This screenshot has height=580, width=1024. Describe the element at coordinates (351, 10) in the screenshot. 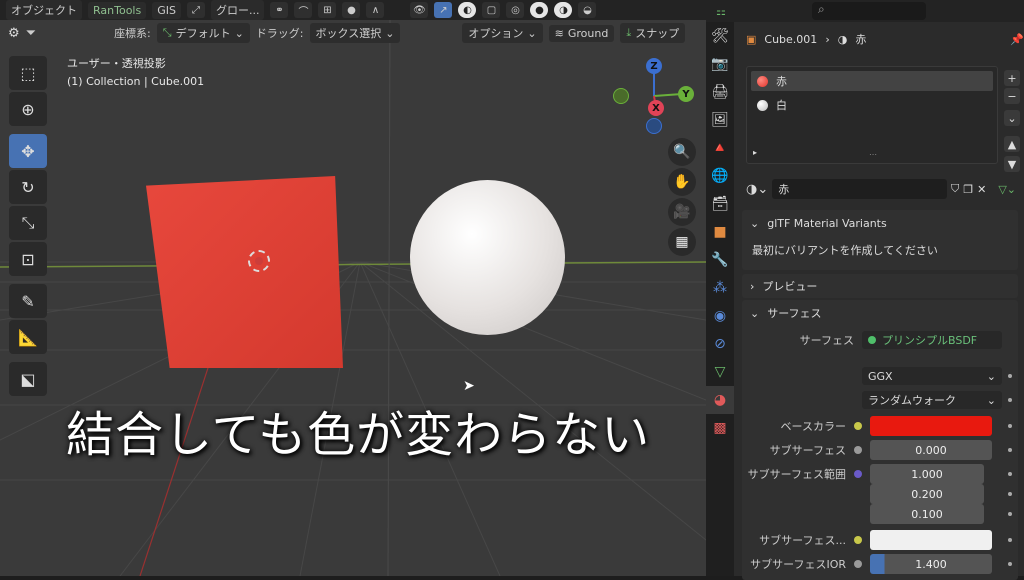

I see `proportional-icon: ●` at that location.